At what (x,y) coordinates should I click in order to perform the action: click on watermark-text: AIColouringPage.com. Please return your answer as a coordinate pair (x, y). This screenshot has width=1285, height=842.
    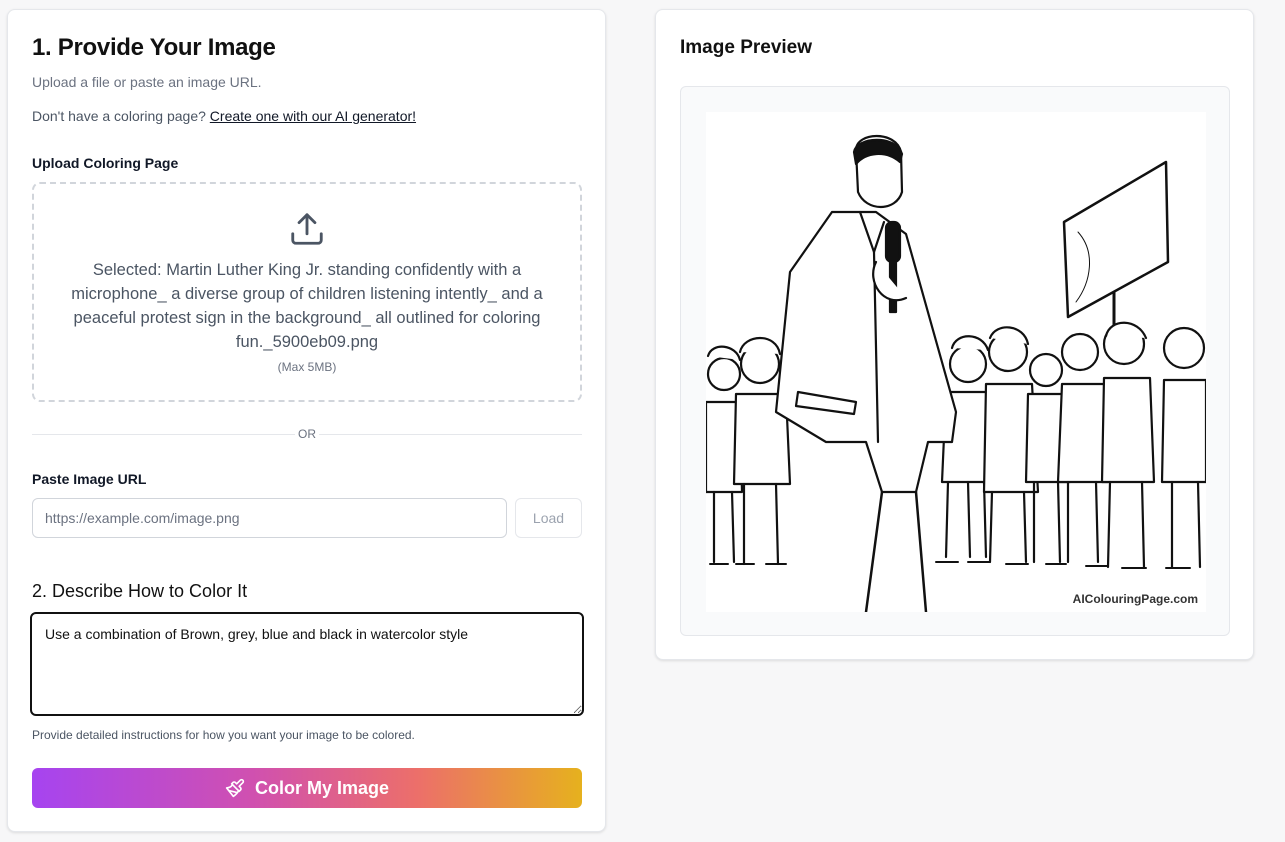
    Looking at the image, I should click on (1135, 599).